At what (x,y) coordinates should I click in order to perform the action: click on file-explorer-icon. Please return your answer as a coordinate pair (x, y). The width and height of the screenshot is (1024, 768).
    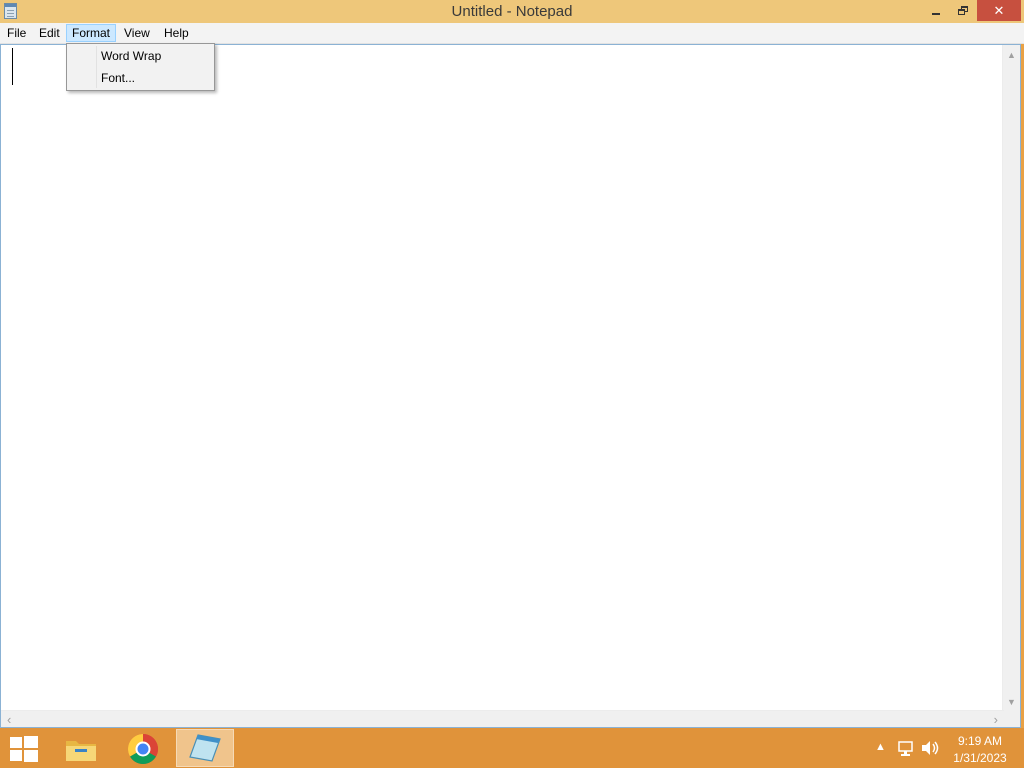
    Looking at the image, I should click on (81, 749).